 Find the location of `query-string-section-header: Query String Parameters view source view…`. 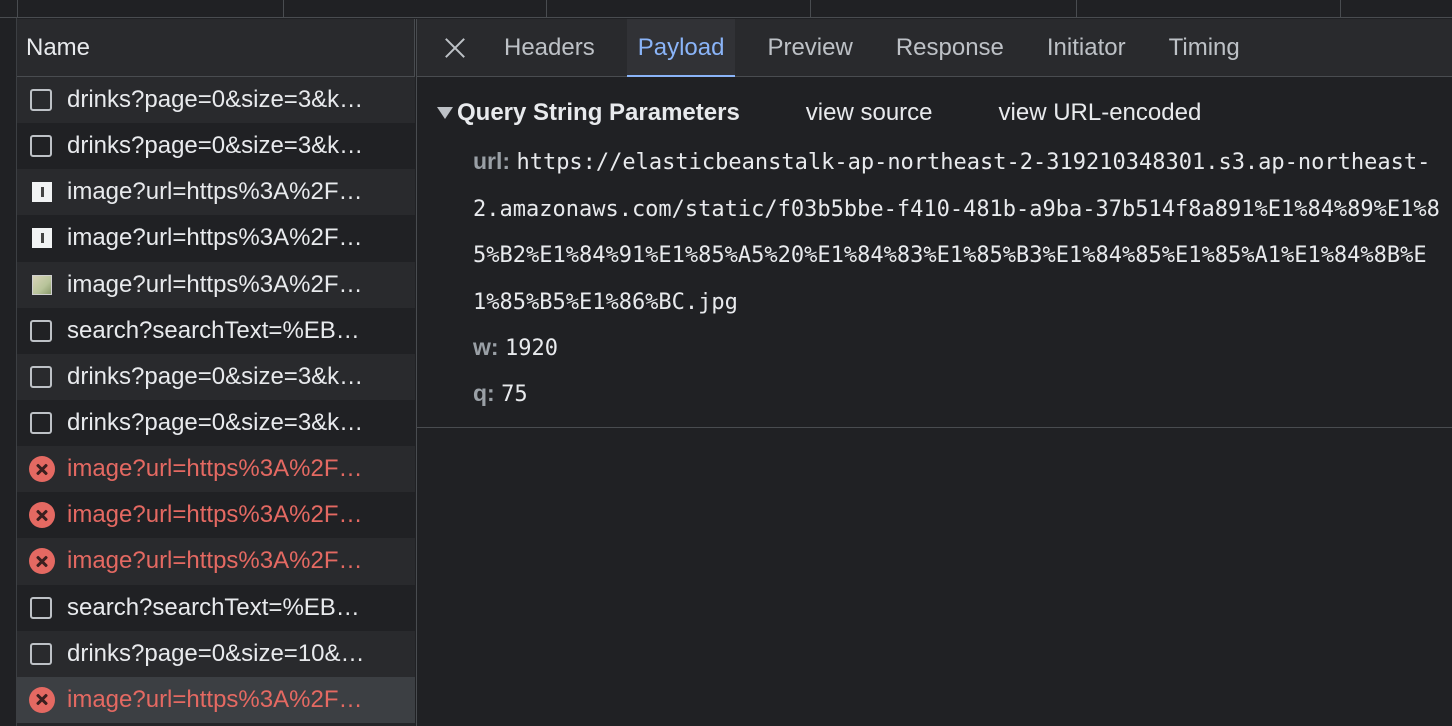

query-string-section-header: Query String Parameters view source view… is located at coordinates (934, 113).